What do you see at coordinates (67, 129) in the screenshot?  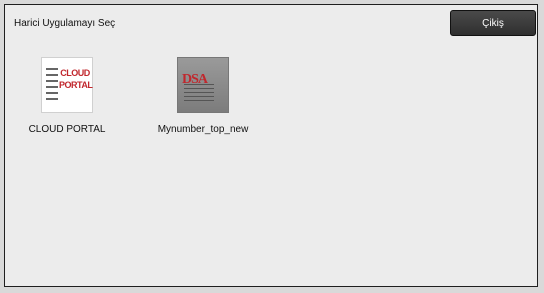 I see `app-label: CLOUD PORTAL` at bounding box center [67, 129].